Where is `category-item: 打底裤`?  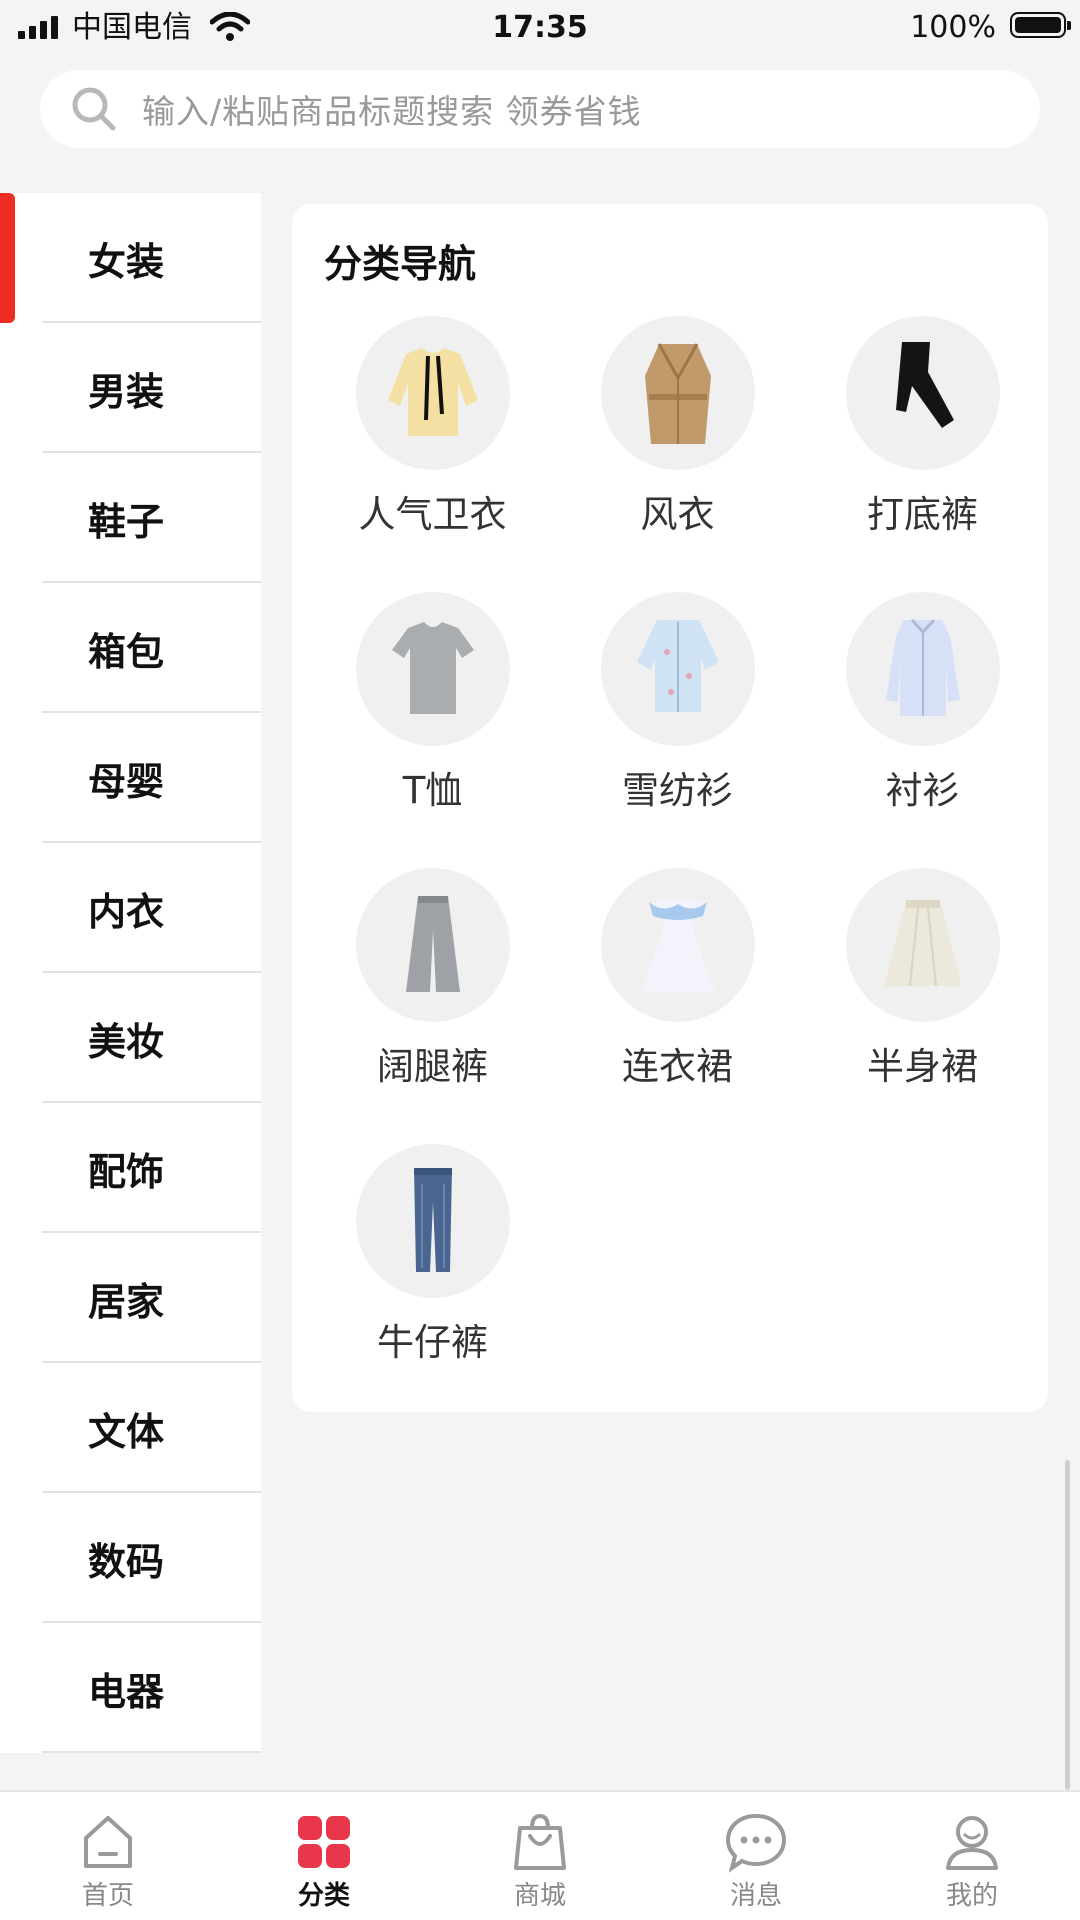 category-item: 打底裤 is located at coordinates (922, 454).